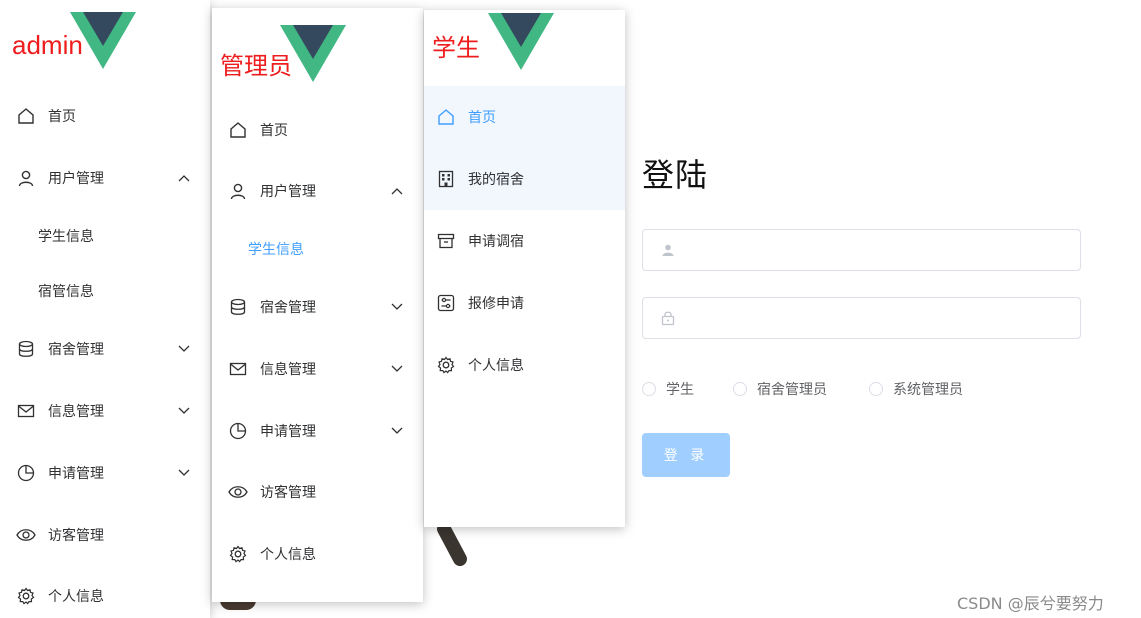 Image resolution: width=1141 pixels, height=618 pixels. Describe the element at coordinates (446, 179) in the screenshot. I see `building-icon` at that location.